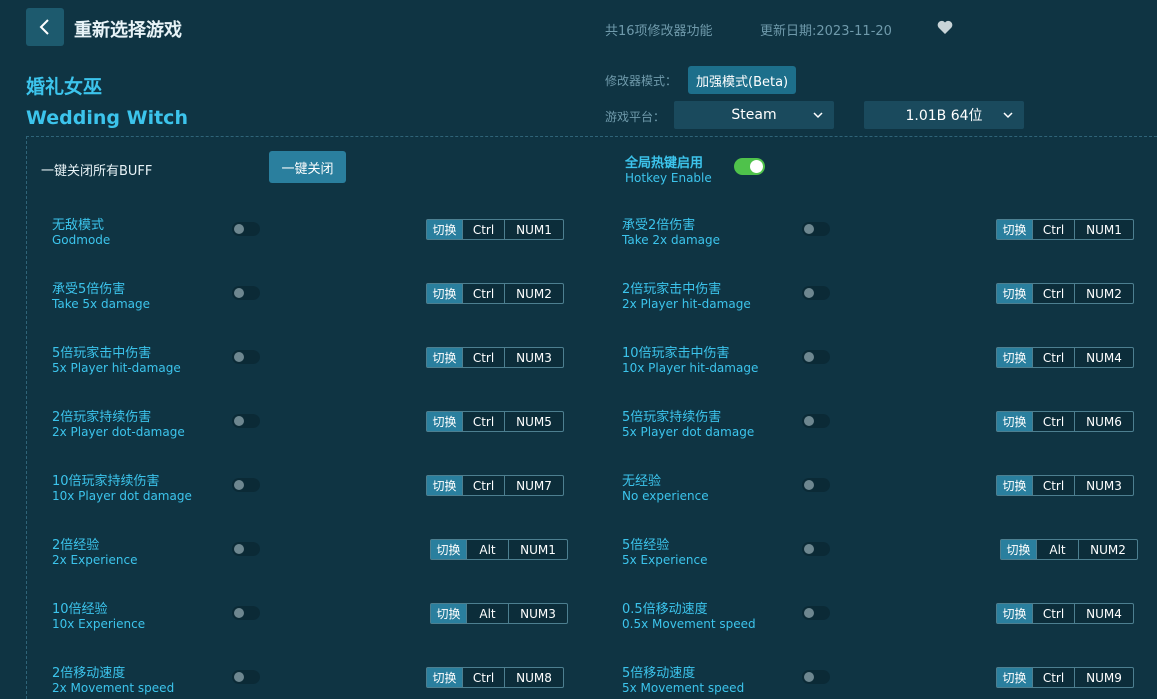 The width and height of the screenshot is (1157, 699). Describe the element at coordinates (671, 240) in the screenshot. I see `feature-name-en: Take 2x damage` at that location.